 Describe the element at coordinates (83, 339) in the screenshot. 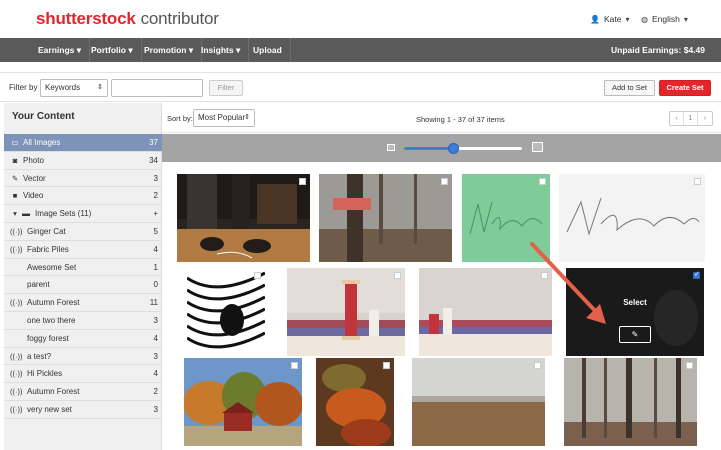

I see `sidebar-set-foggy-forest: foggy forest 4` at that location.